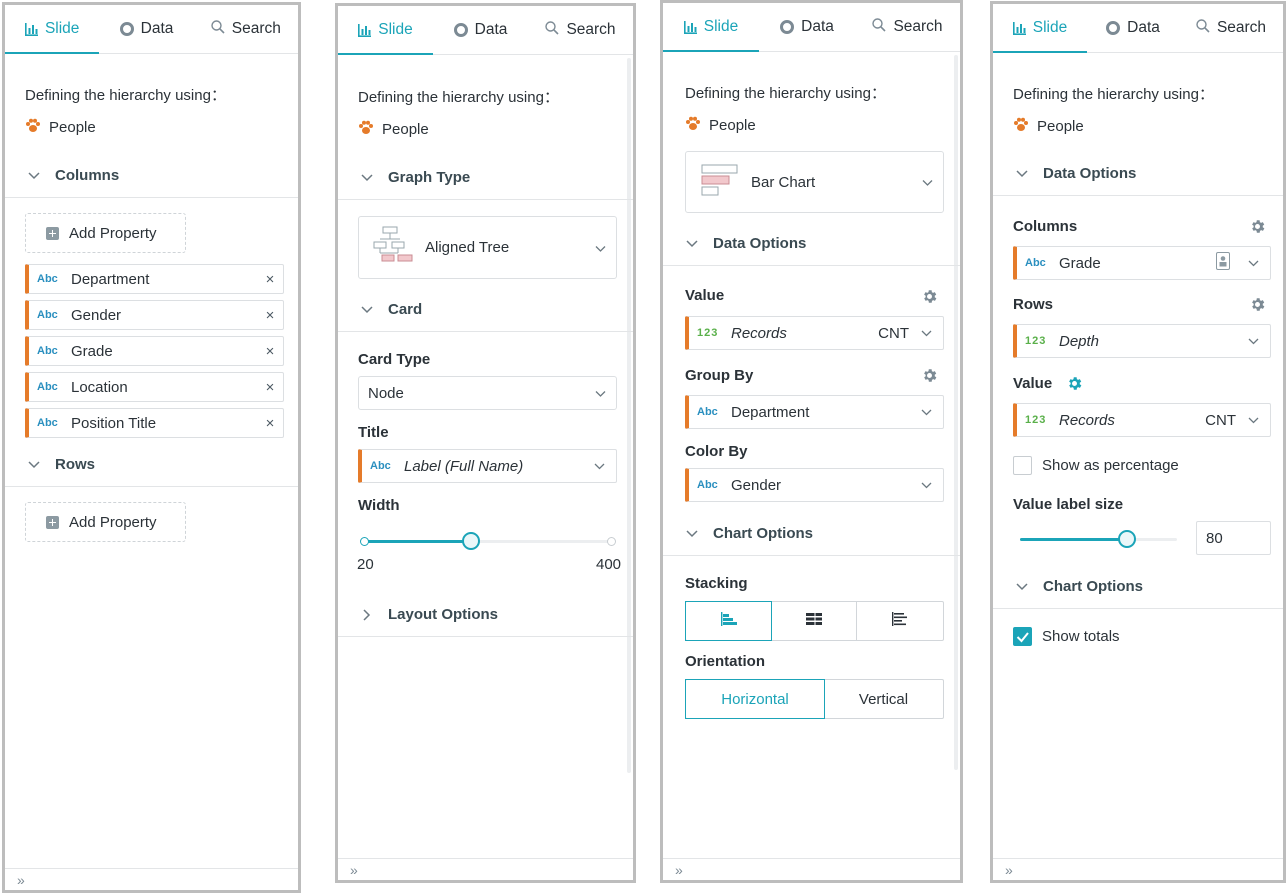 The height and width of the screenshot is (895, 1288). I want to click on group-by-field-pill: Abc Department, so click(814, 412).